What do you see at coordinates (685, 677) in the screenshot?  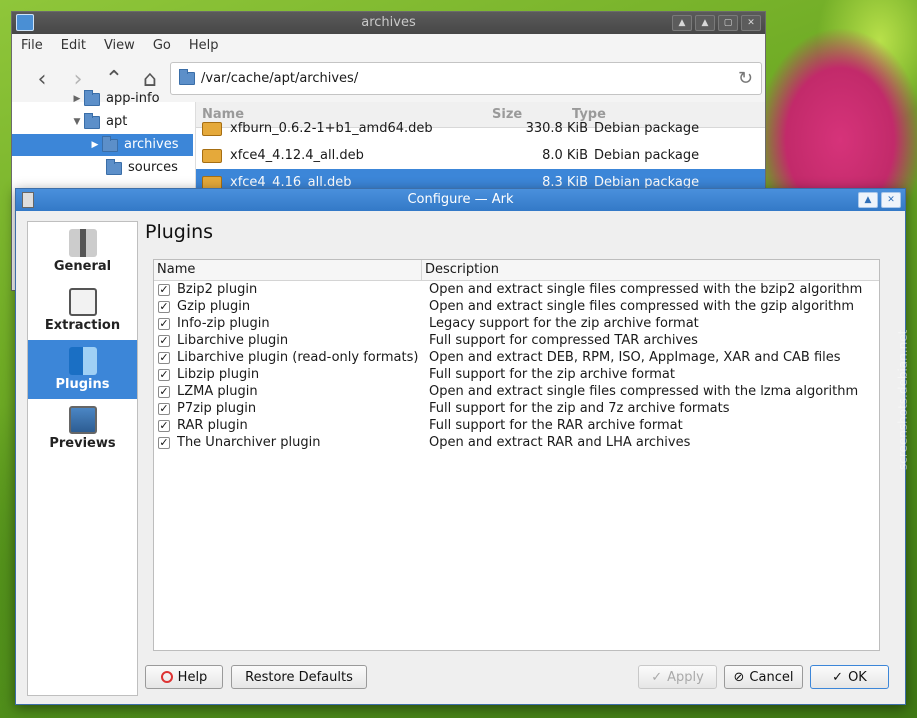 I see `apply-button-label: Apply` at bounding box center [685, 677].